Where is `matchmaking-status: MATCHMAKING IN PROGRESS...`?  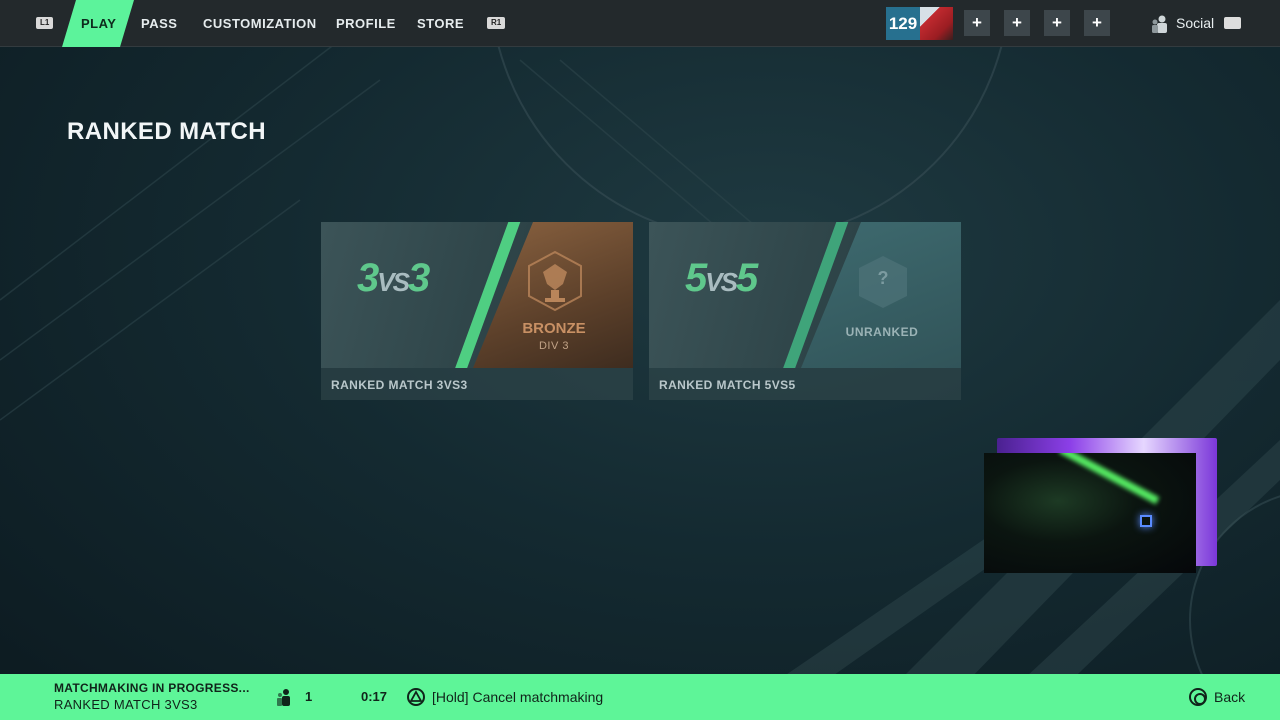 matchmaking-status: MATCHMAKING IN PROGRESS... is located at coordinates (152, 688).